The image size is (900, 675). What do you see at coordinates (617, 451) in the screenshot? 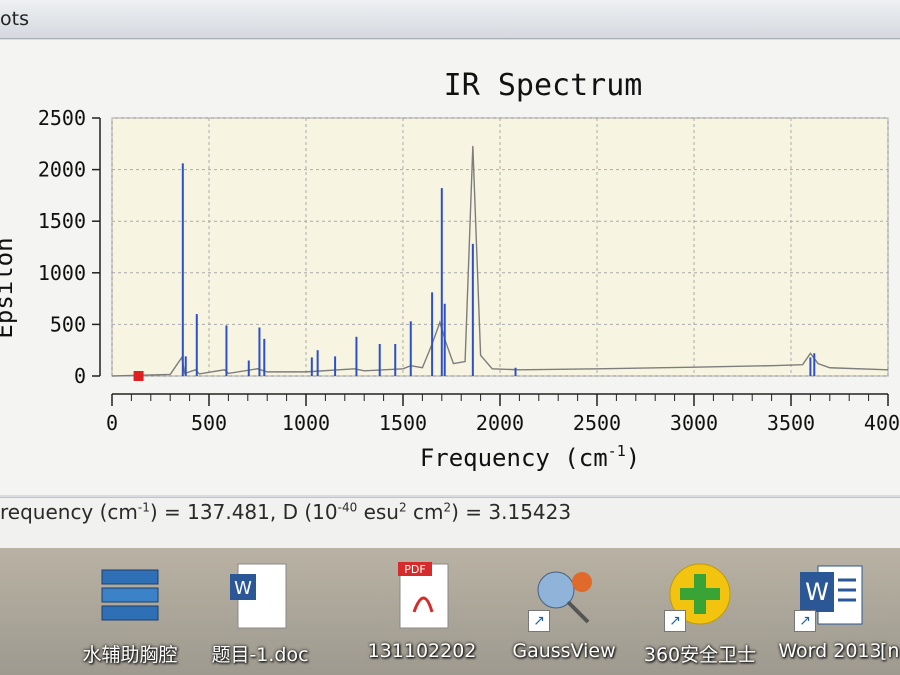
I see `x-axis-label-exp: -1` at bounding box center [617, 451].